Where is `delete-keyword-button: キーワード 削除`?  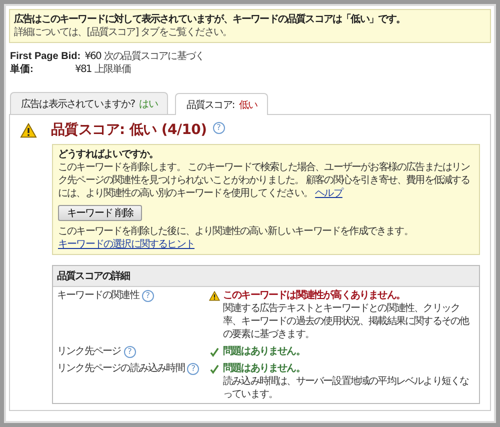
delete-keyword-button: キーワード 削除 is located at coordinates (100, 213).